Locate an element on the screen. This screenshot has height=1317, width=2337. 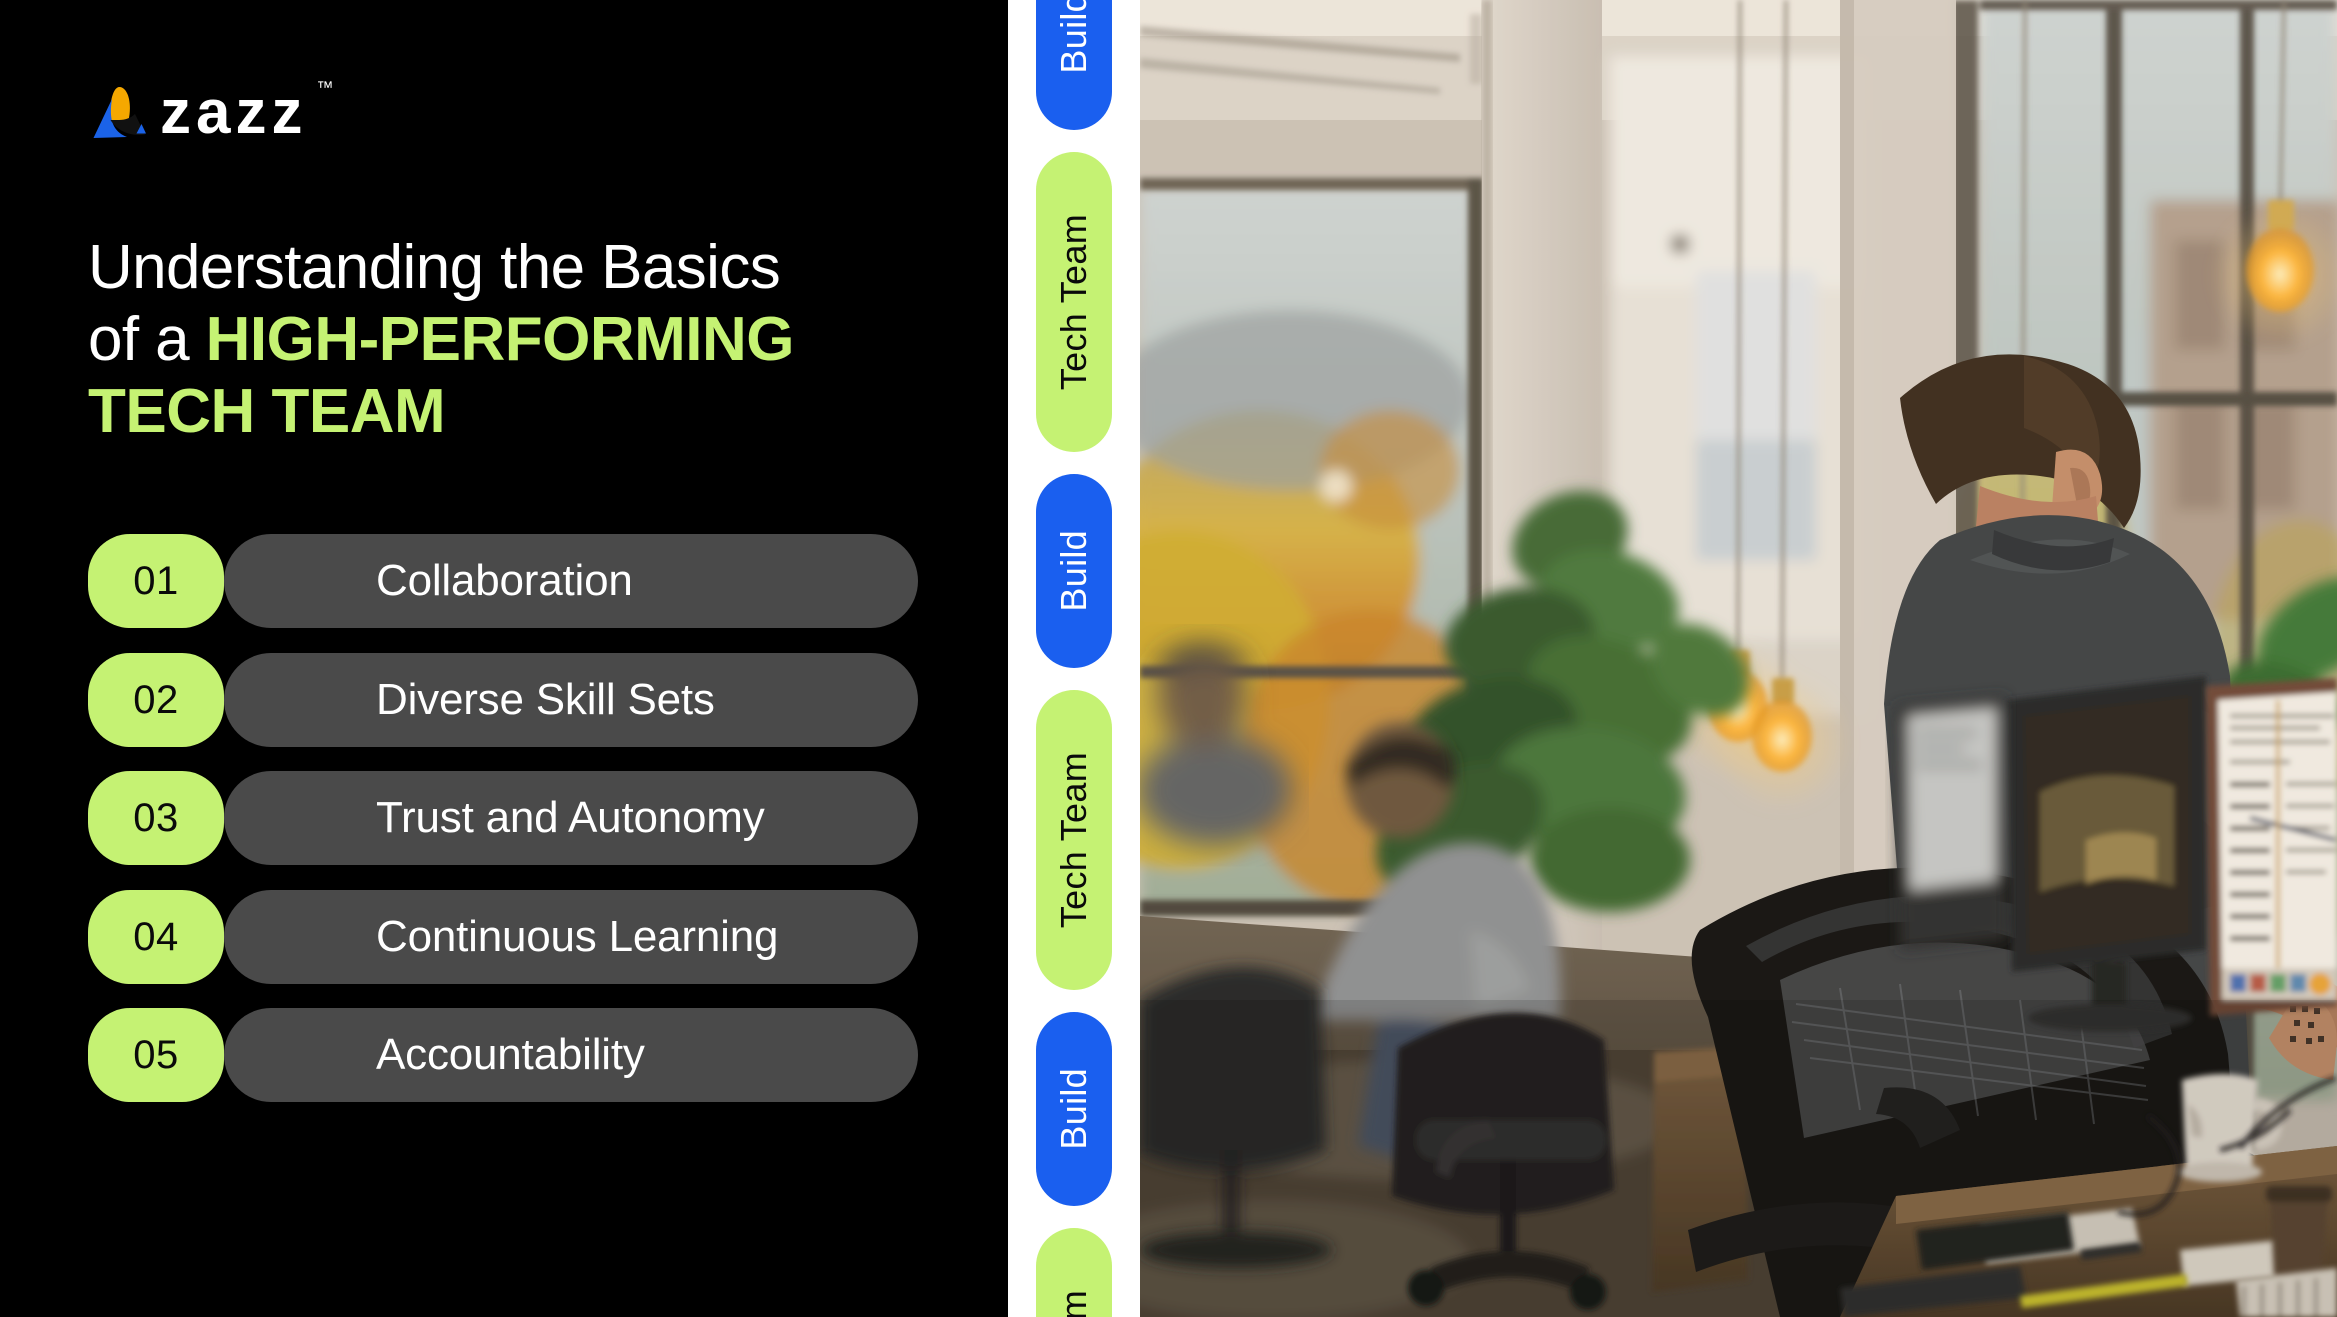
list-item-pill: Diverse Skill Sets is located at coordinates (571, 699).